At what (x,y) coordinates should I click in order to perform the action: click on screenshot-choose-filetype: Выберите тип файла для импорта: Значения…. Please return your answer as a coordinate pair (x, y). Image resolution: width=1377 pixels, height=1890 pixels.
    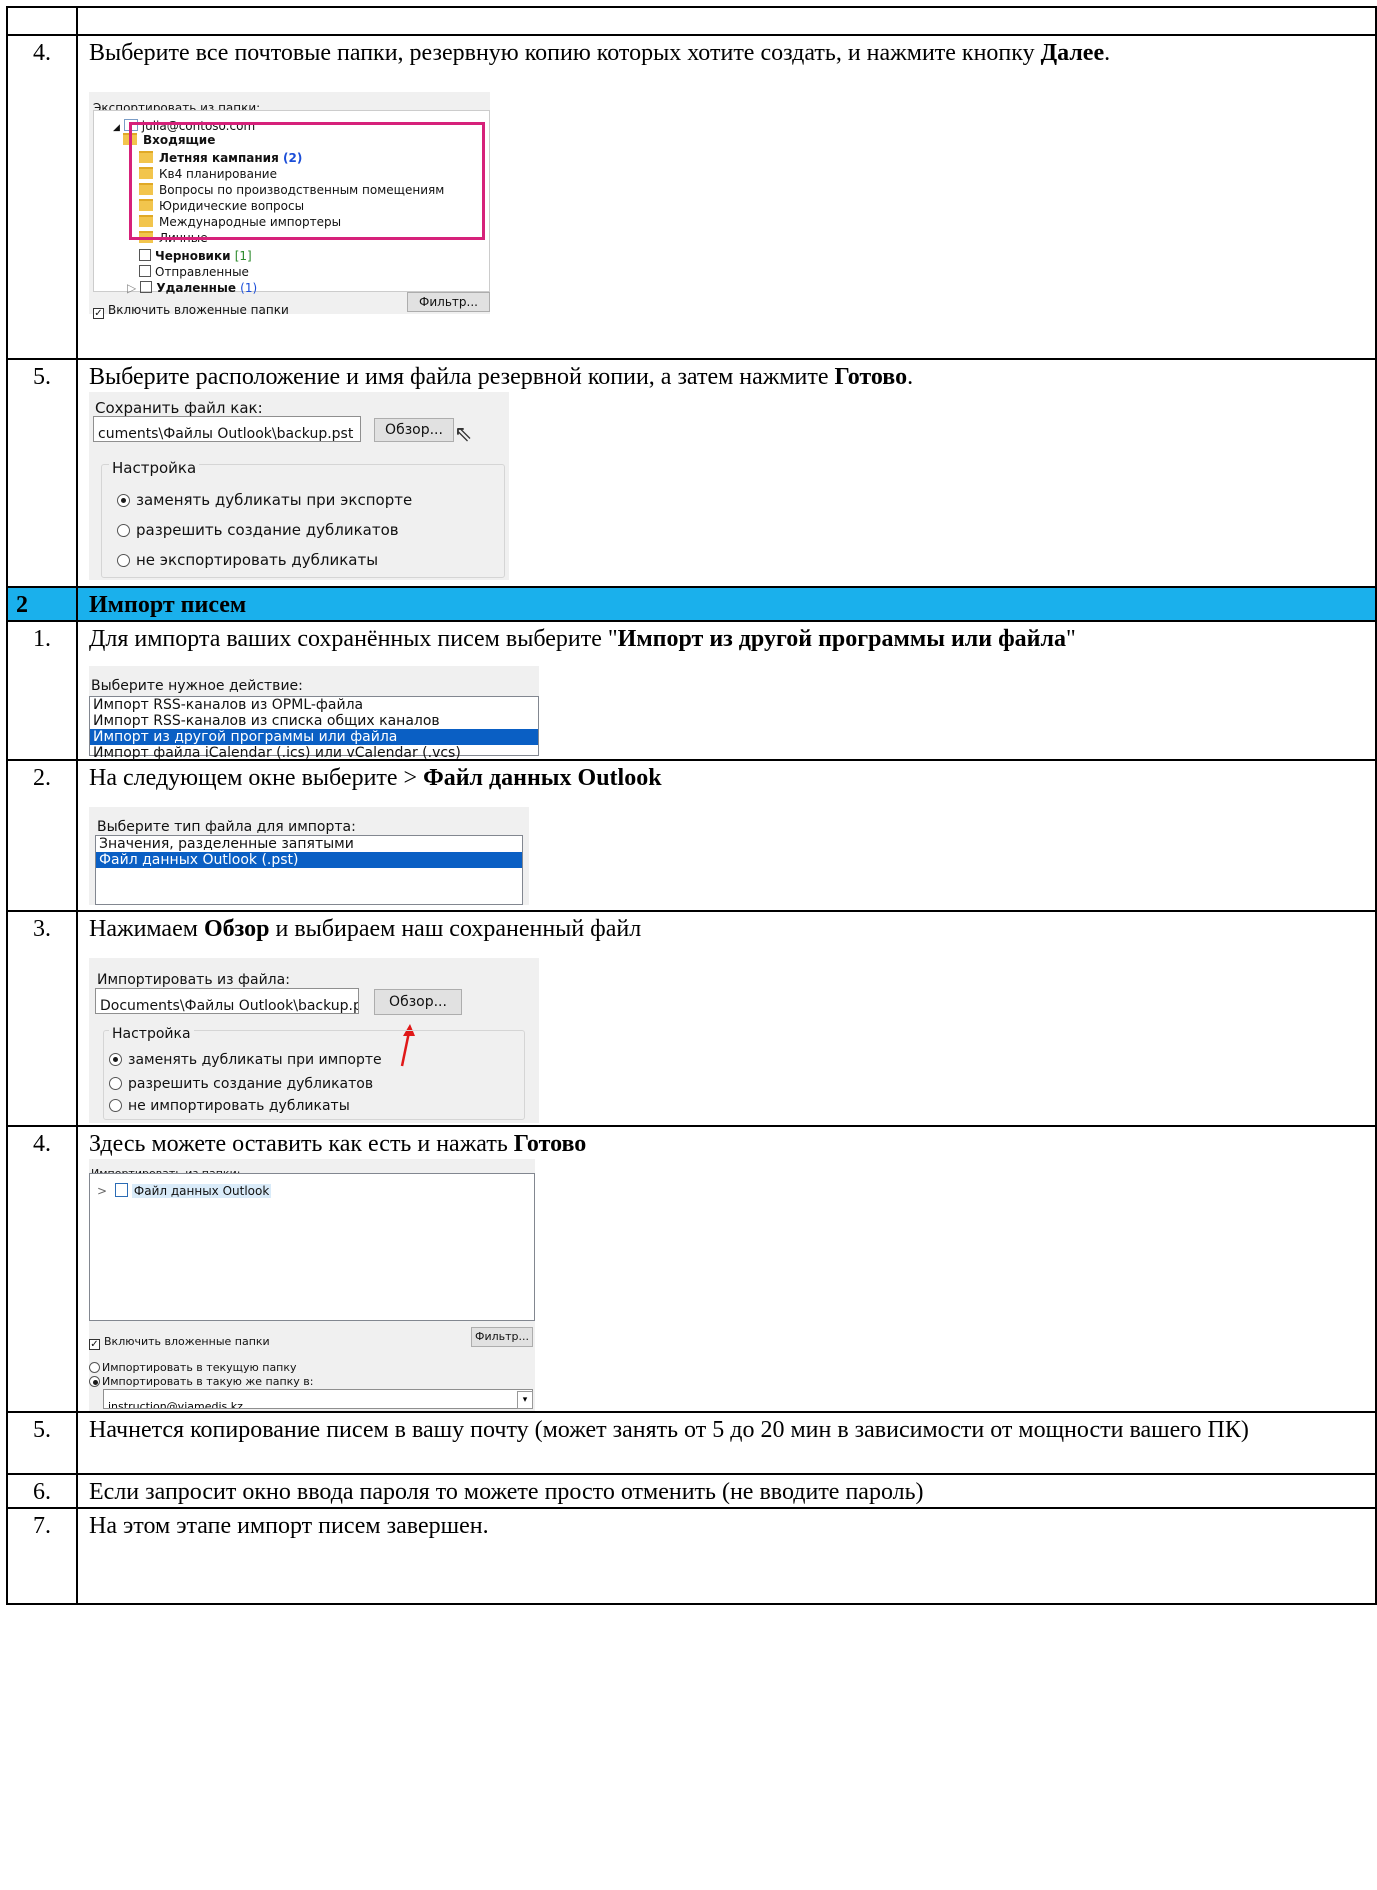
    Looking at the image, I should click on (309, 856).